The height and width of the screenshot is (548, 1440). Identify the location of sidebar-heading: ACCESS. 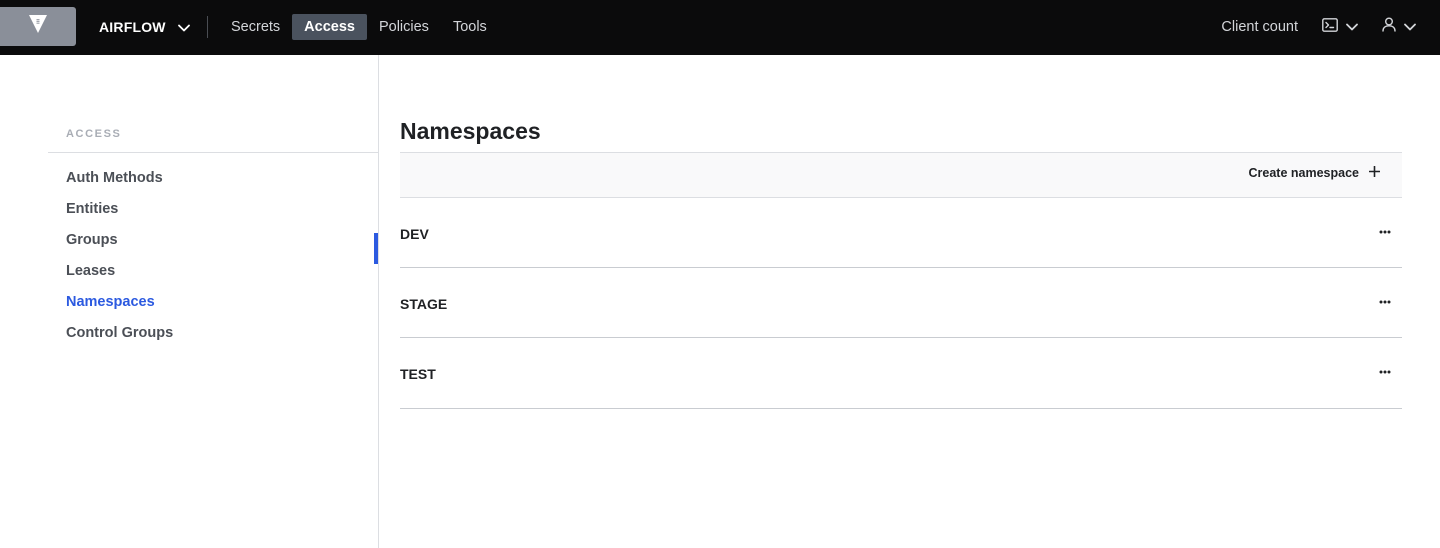
(94, 134).